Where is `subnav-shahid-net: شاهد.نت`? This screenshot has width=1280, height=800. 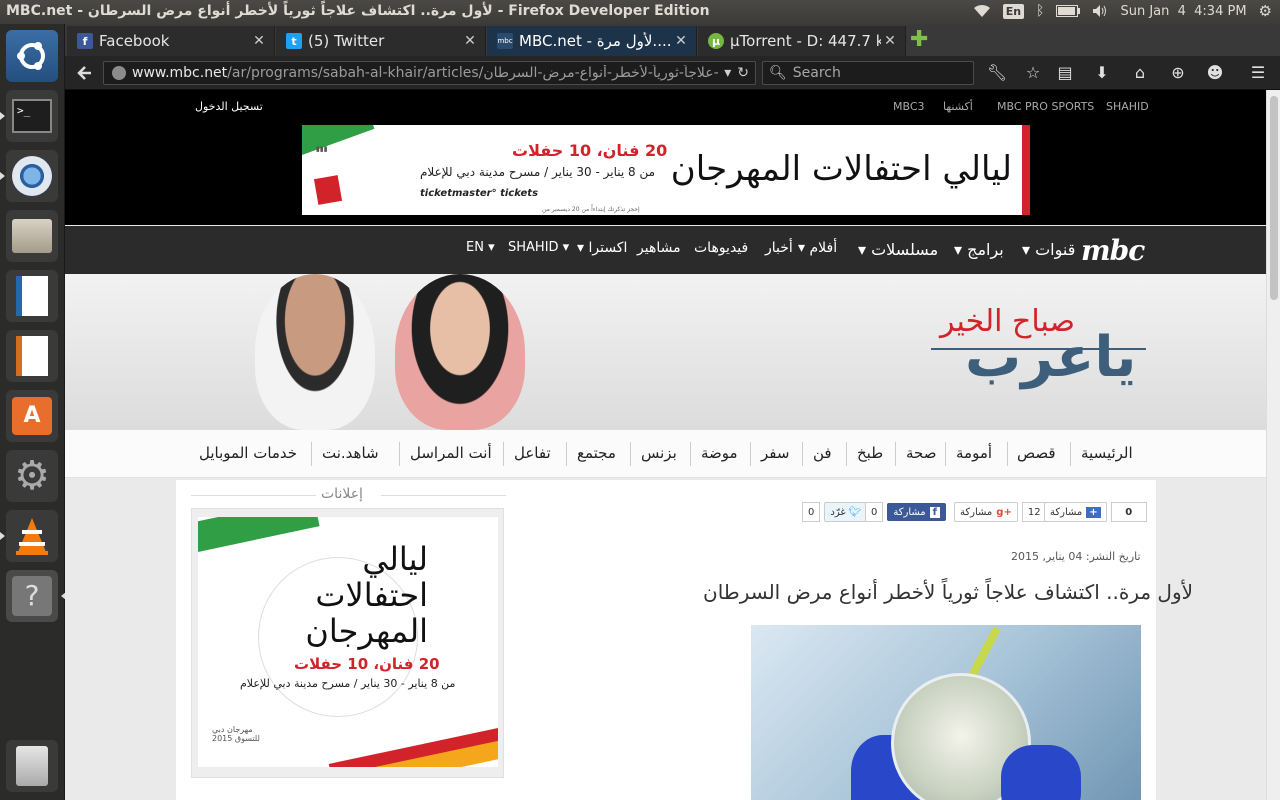 subnav-shahid-net: شاهد.نت is located at coordinates (350, 453).